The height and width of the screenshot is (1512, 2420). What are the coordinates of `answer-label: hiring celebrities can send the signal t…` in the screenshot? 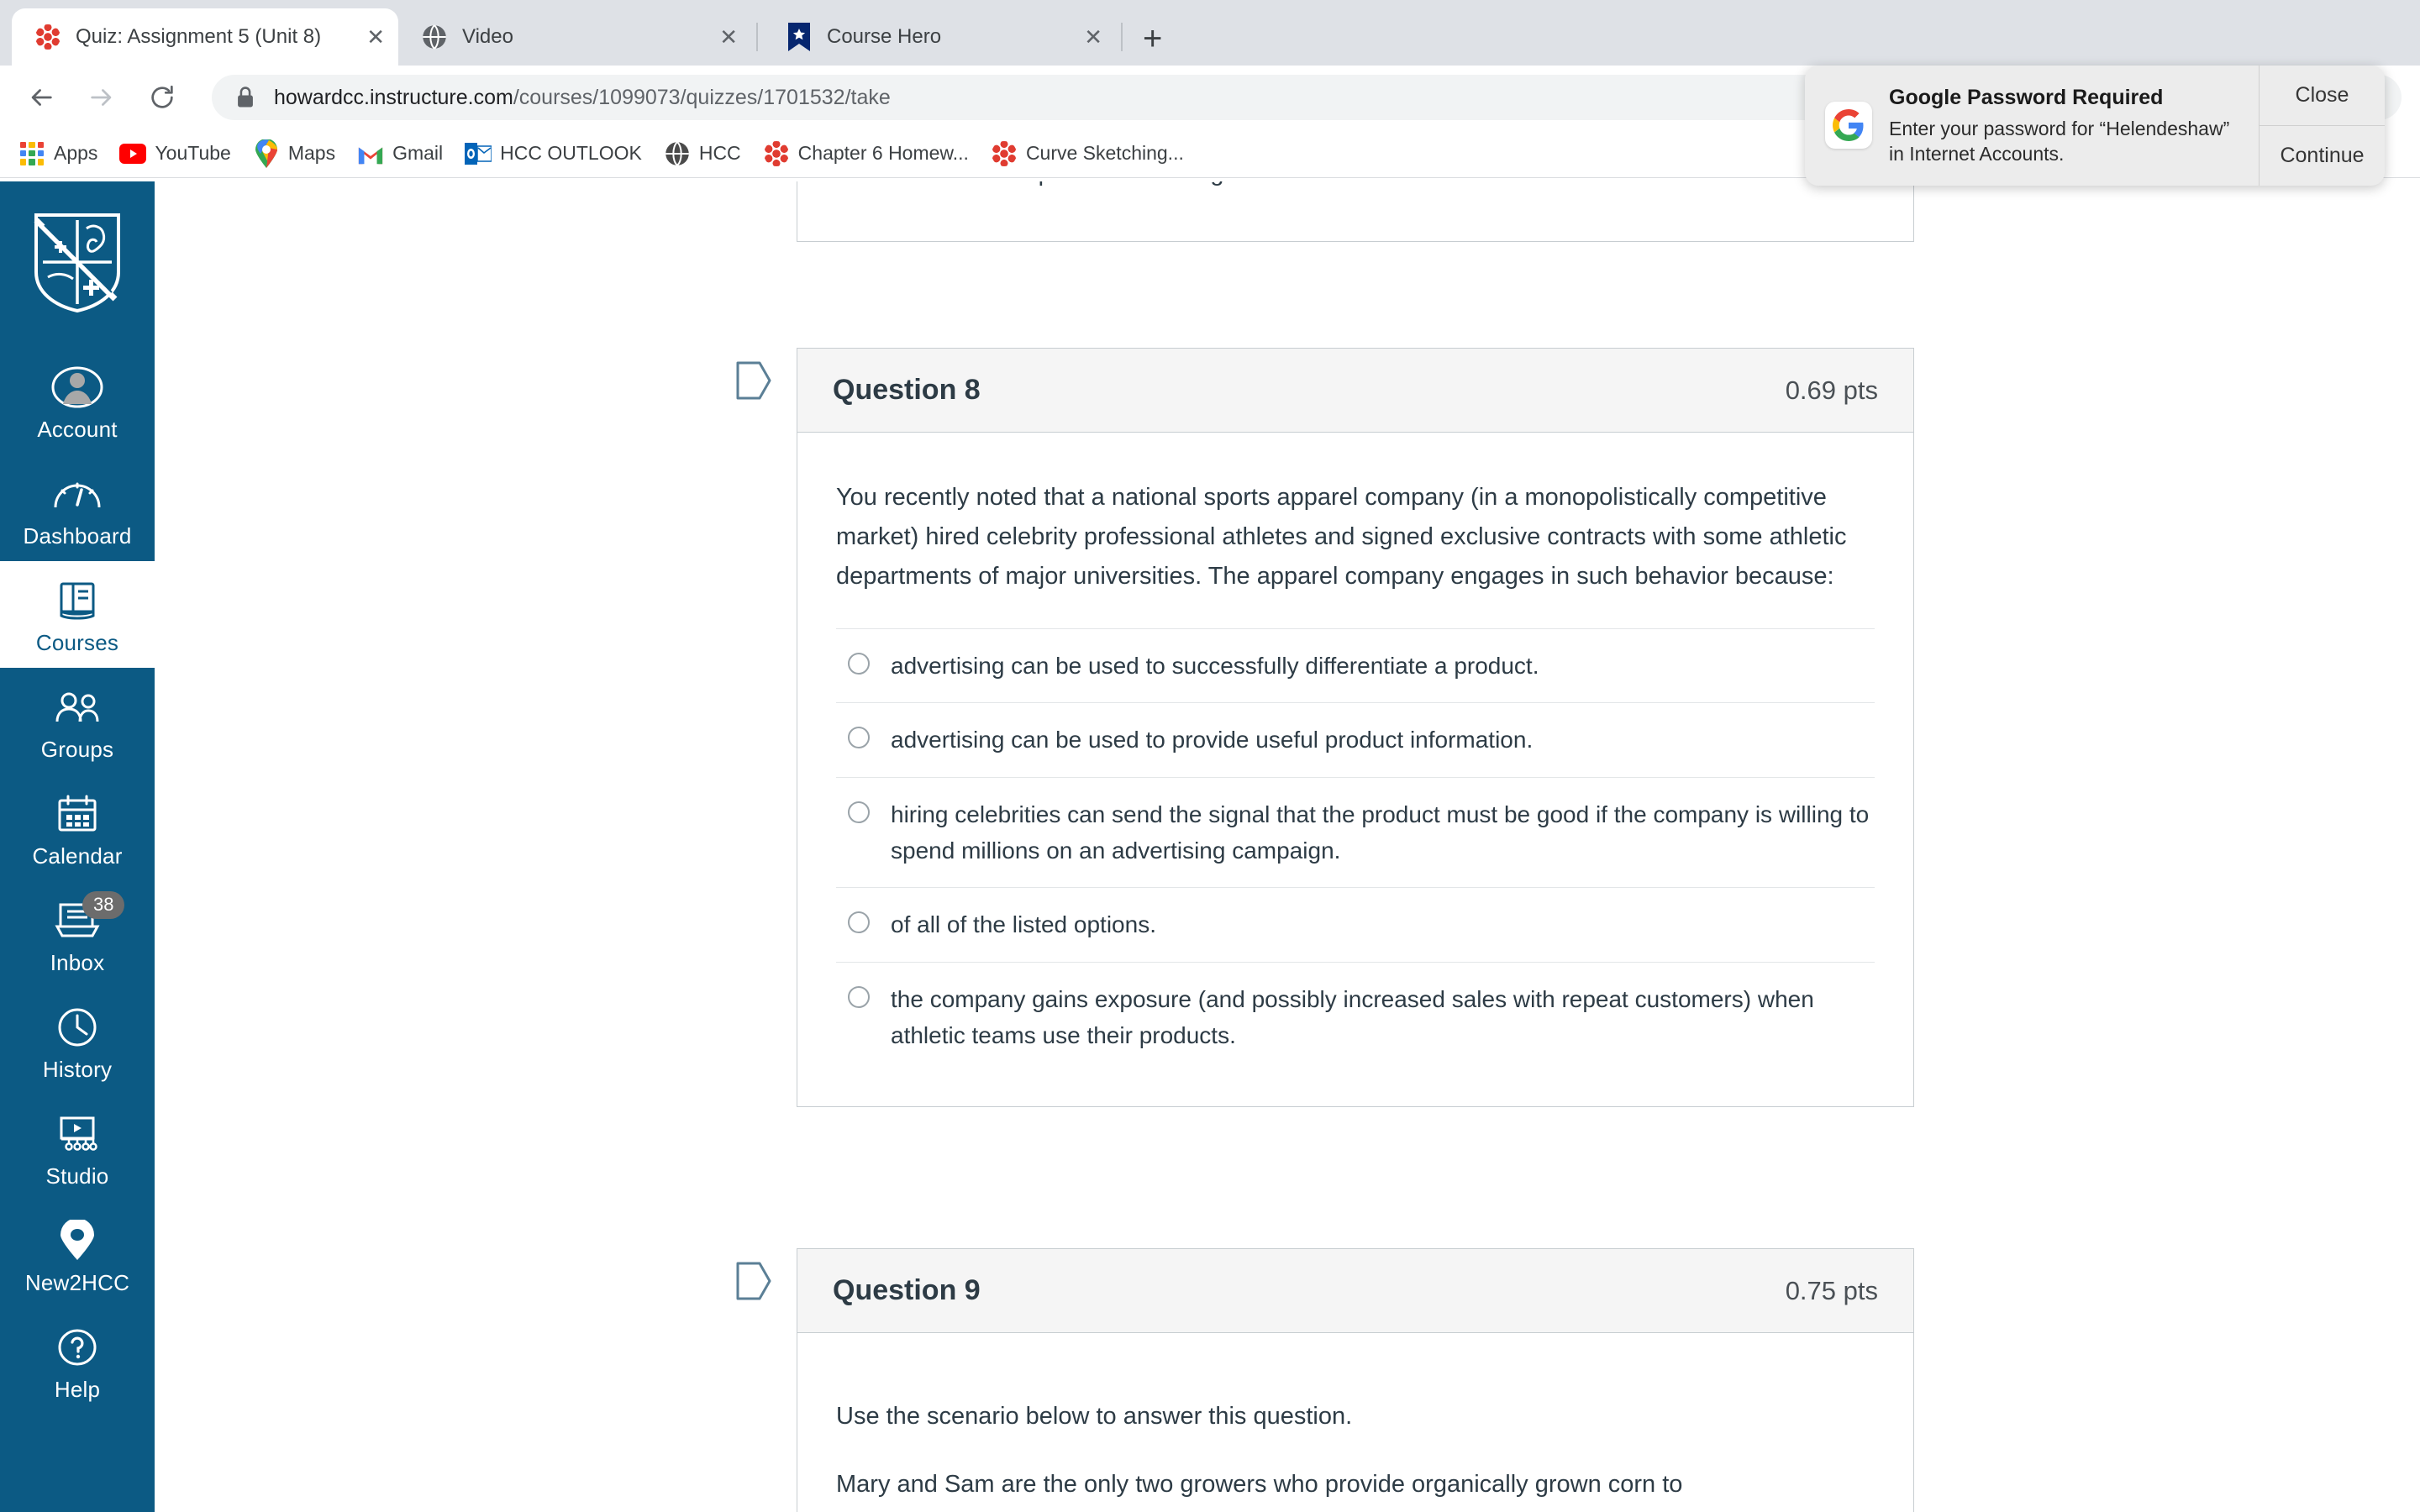 It's located at (1380, 832).